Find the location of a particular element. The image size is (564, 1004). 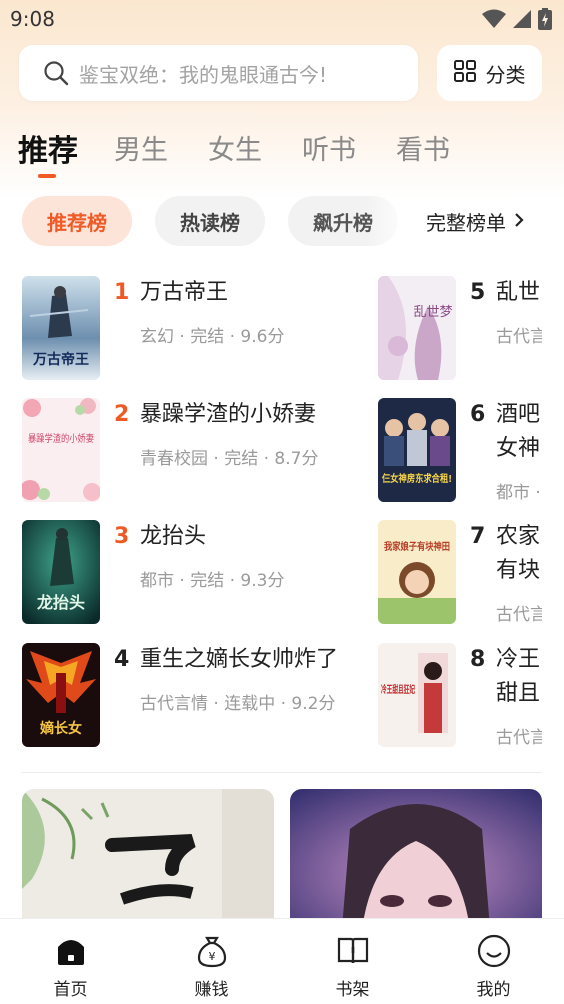

book-meta: 都市 · is located at coordinates (518, 493).